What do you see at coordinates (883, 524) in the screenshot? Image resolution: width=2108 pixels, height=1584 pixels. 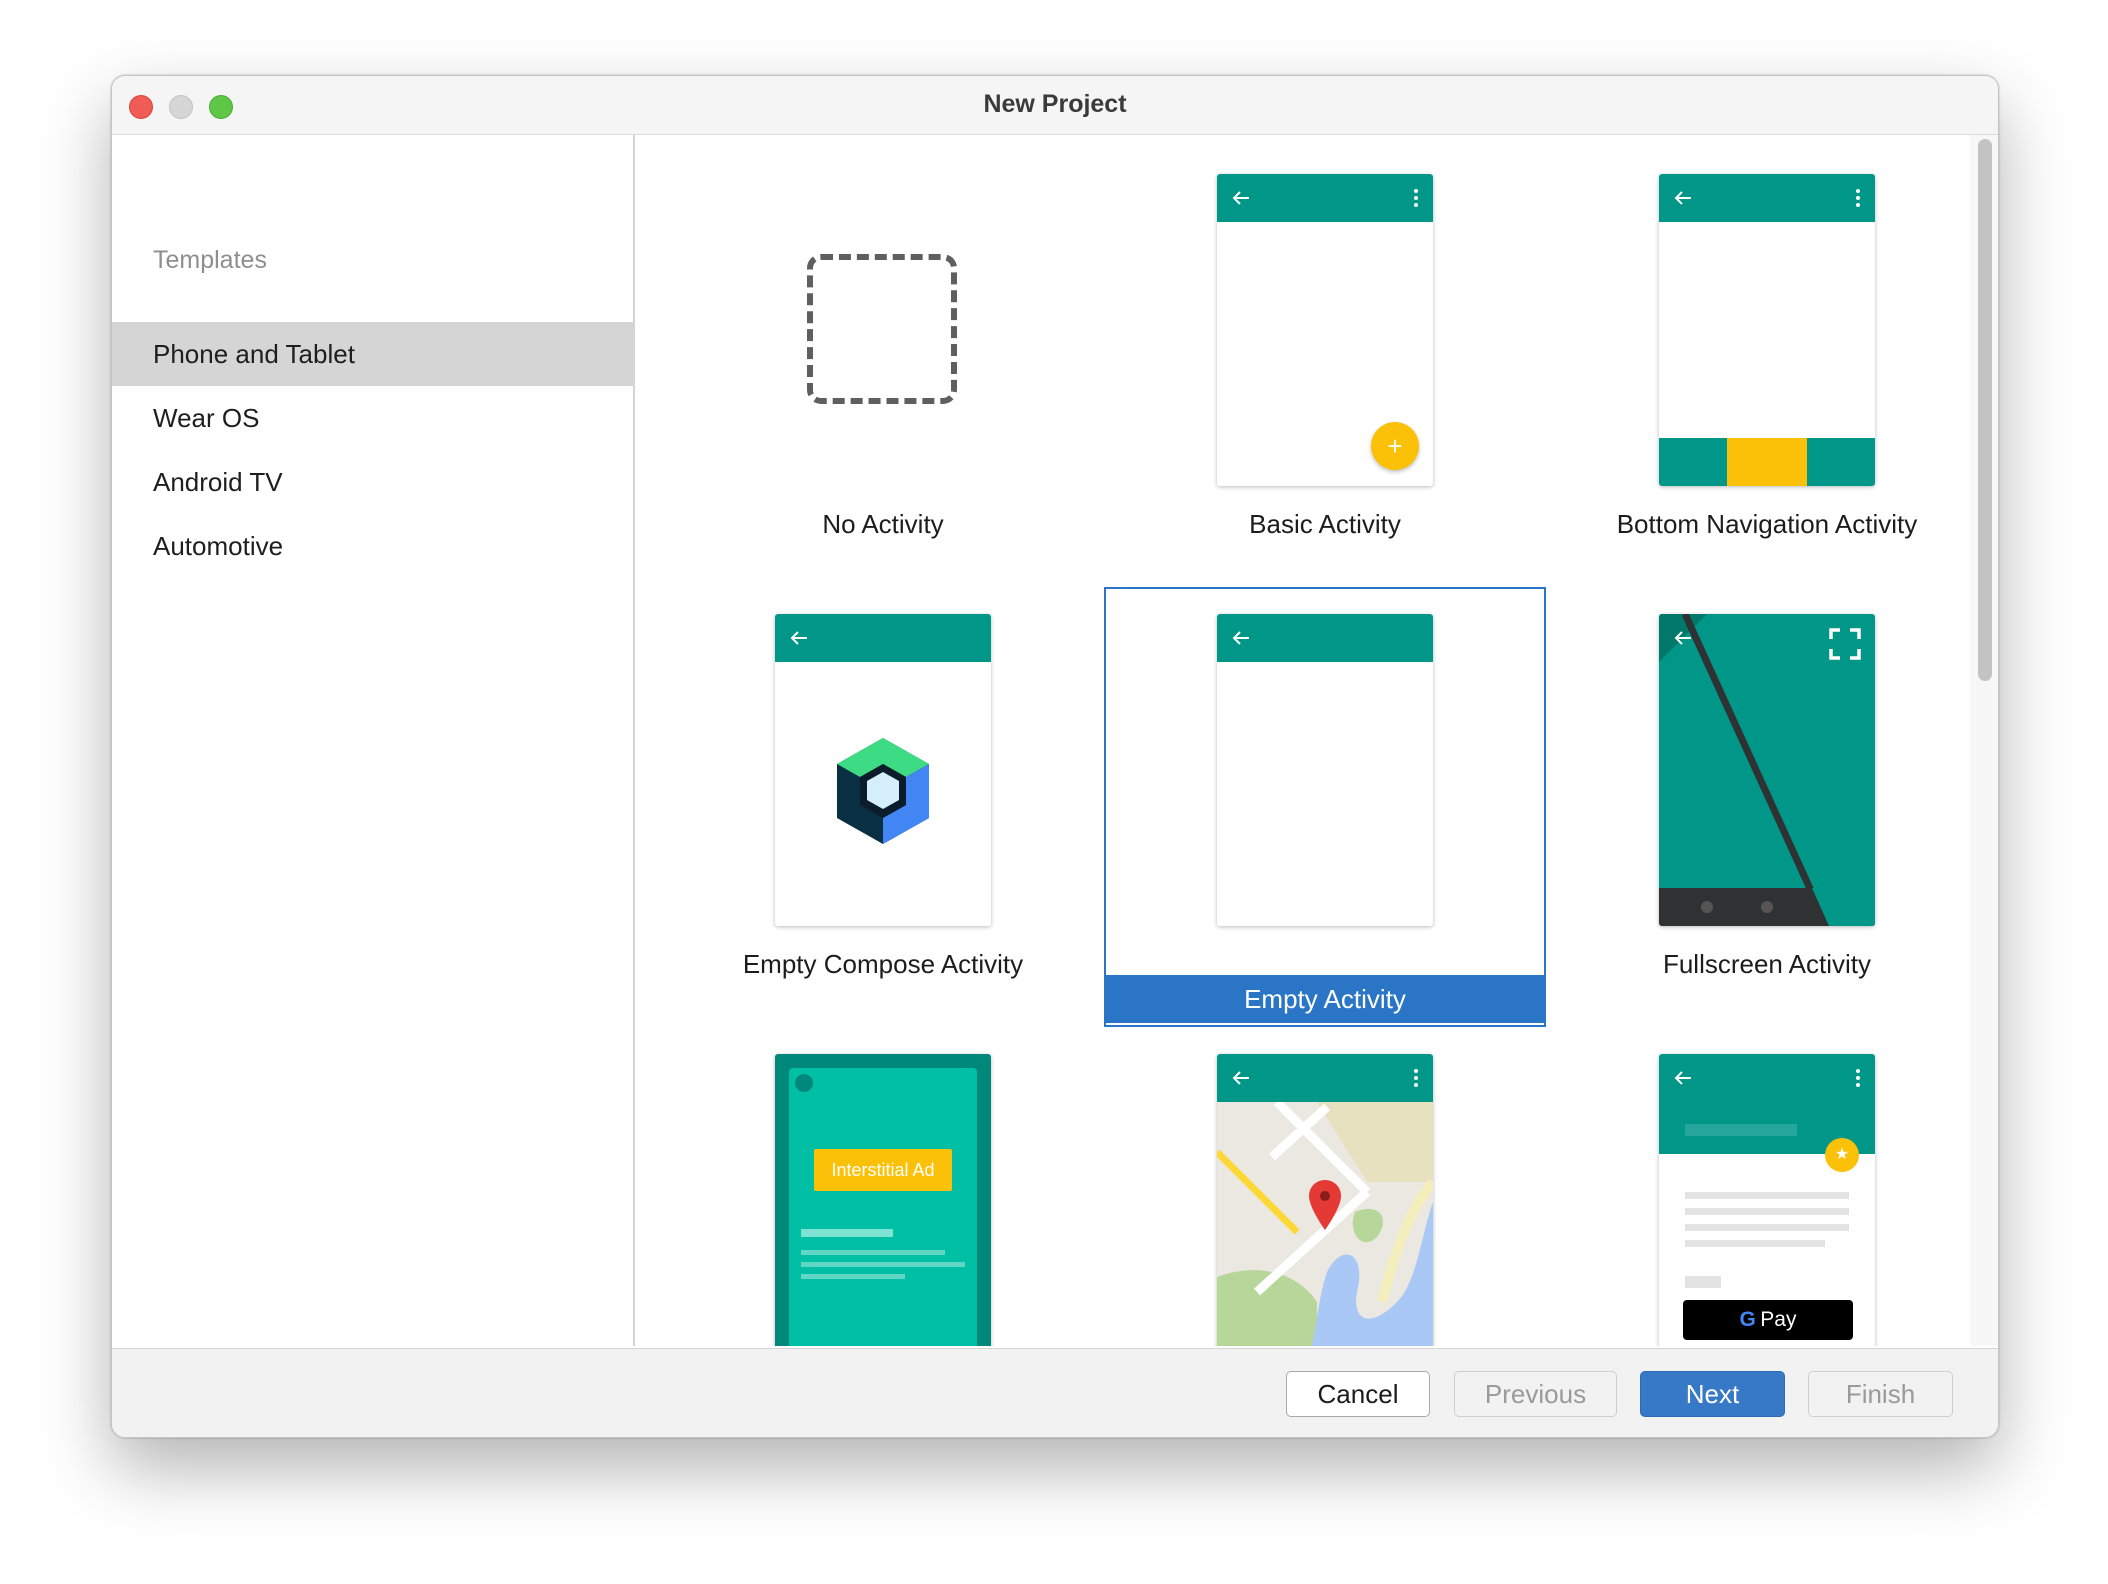 I see `template-label: No Activity` at bounding box center [883, 524].